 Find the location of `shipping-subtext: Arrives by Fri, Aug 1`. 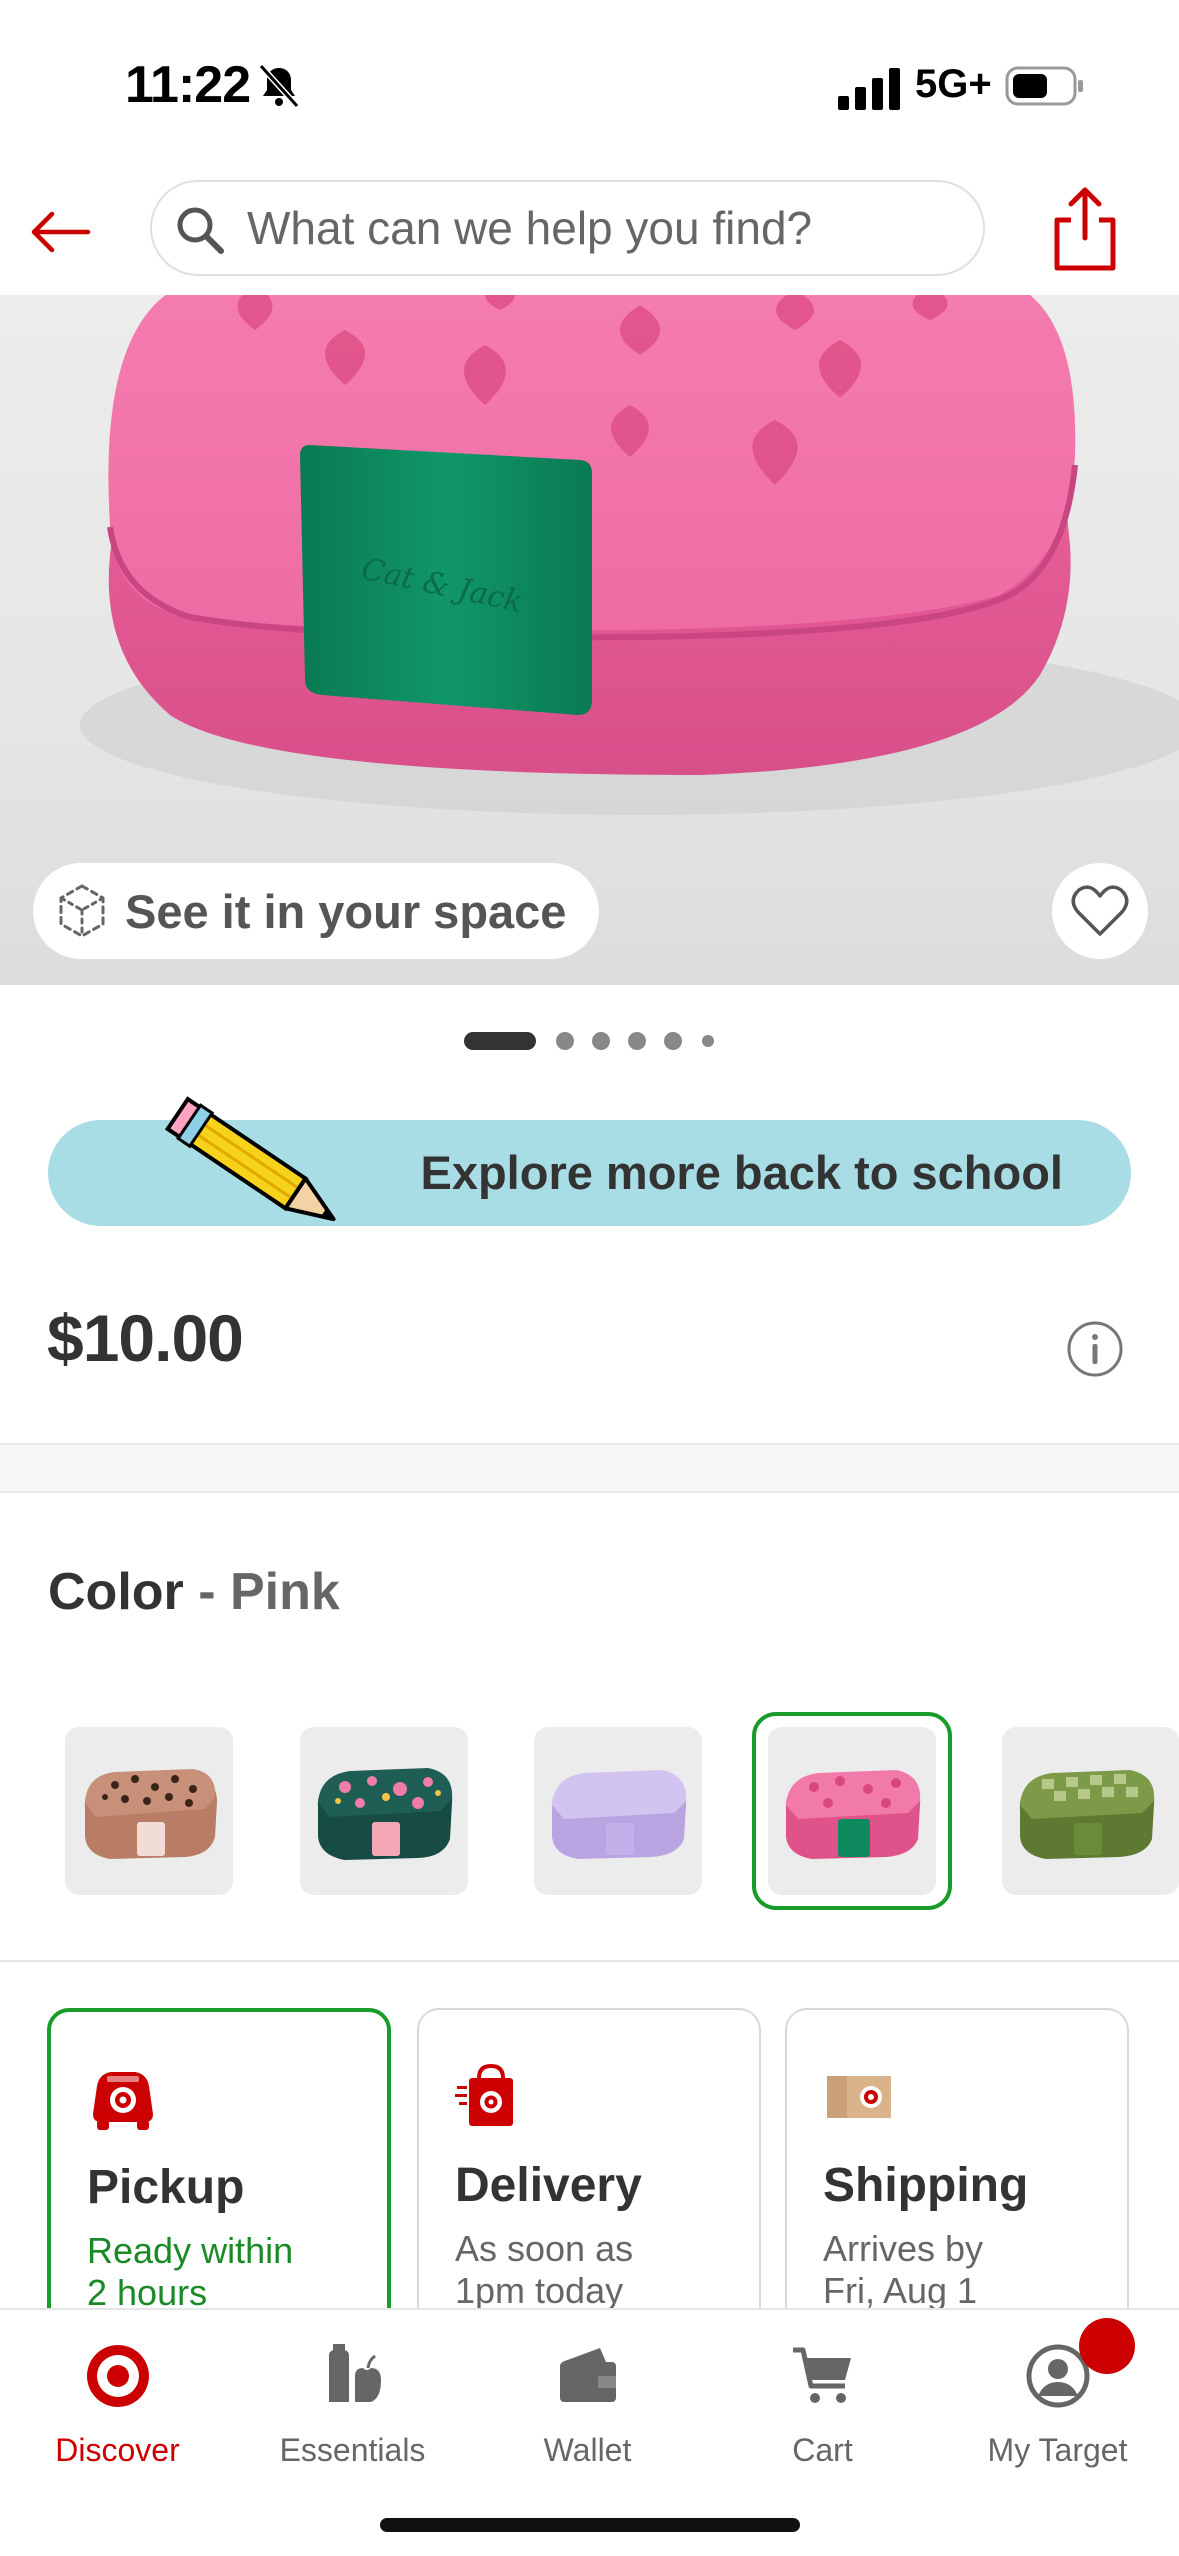

shipping-subtext: Arrives by Fri, Aug 1 is located at coordinates (968, 2270).